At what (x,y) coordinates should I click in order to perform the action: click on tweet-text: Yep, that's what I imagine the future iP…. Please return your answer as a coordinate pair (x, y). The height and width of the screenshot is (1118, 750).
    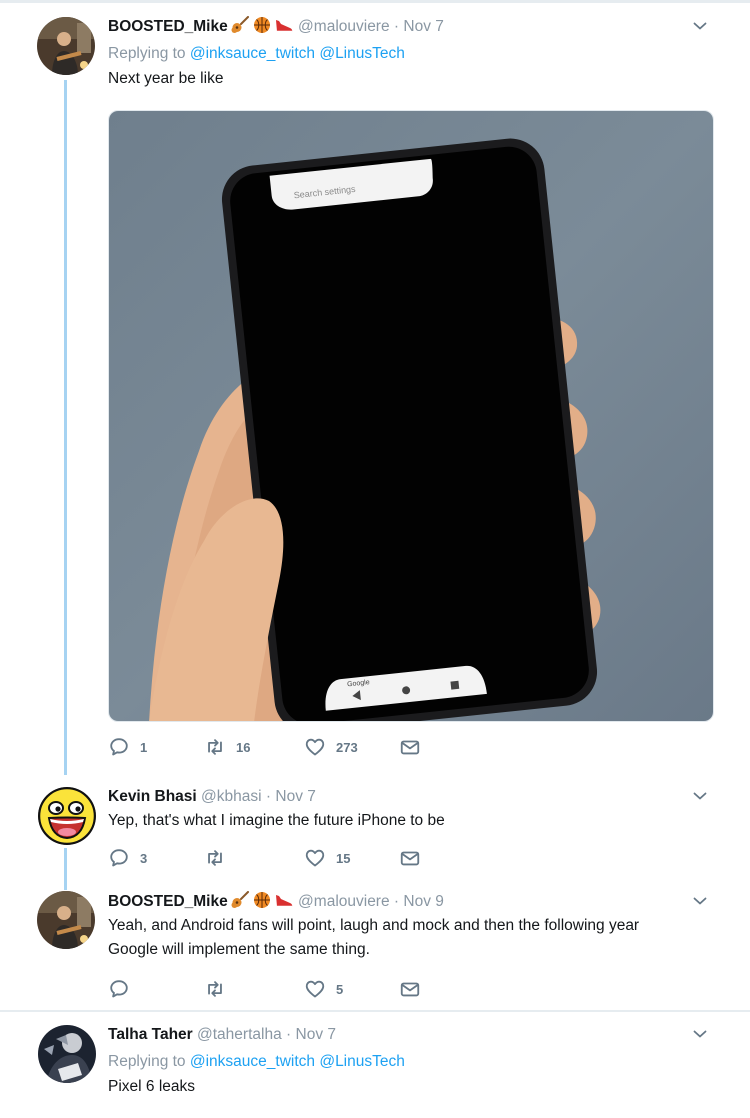
    Looking at the image, I should click on (276, 820).